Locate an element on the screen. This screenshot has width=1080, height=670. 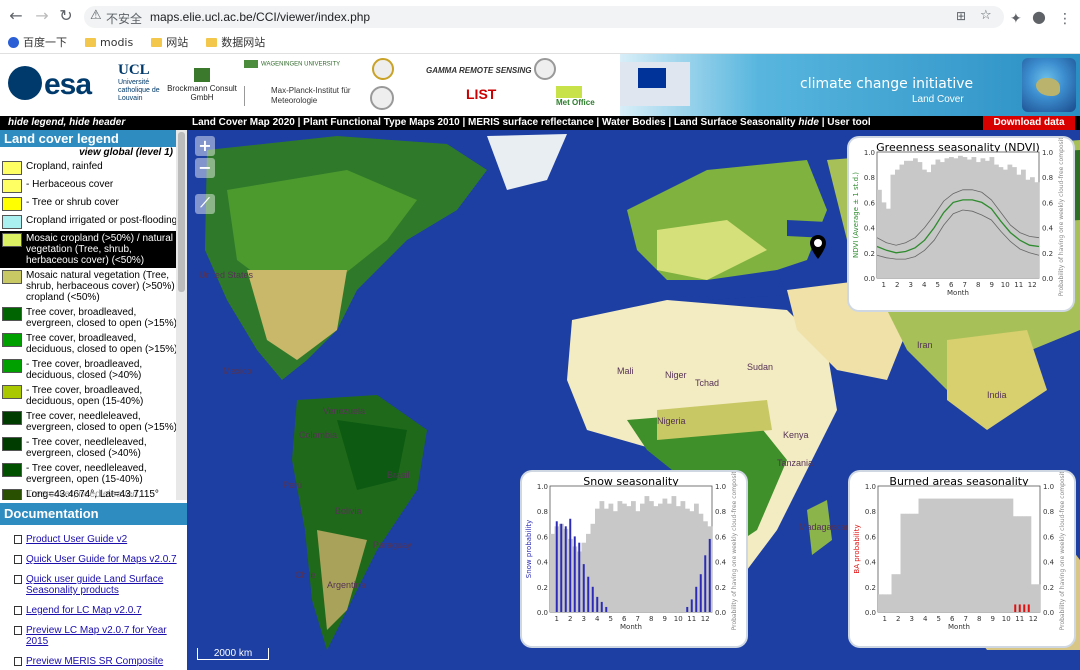
scrollbar-thumb is located at coordinates (181, 212).